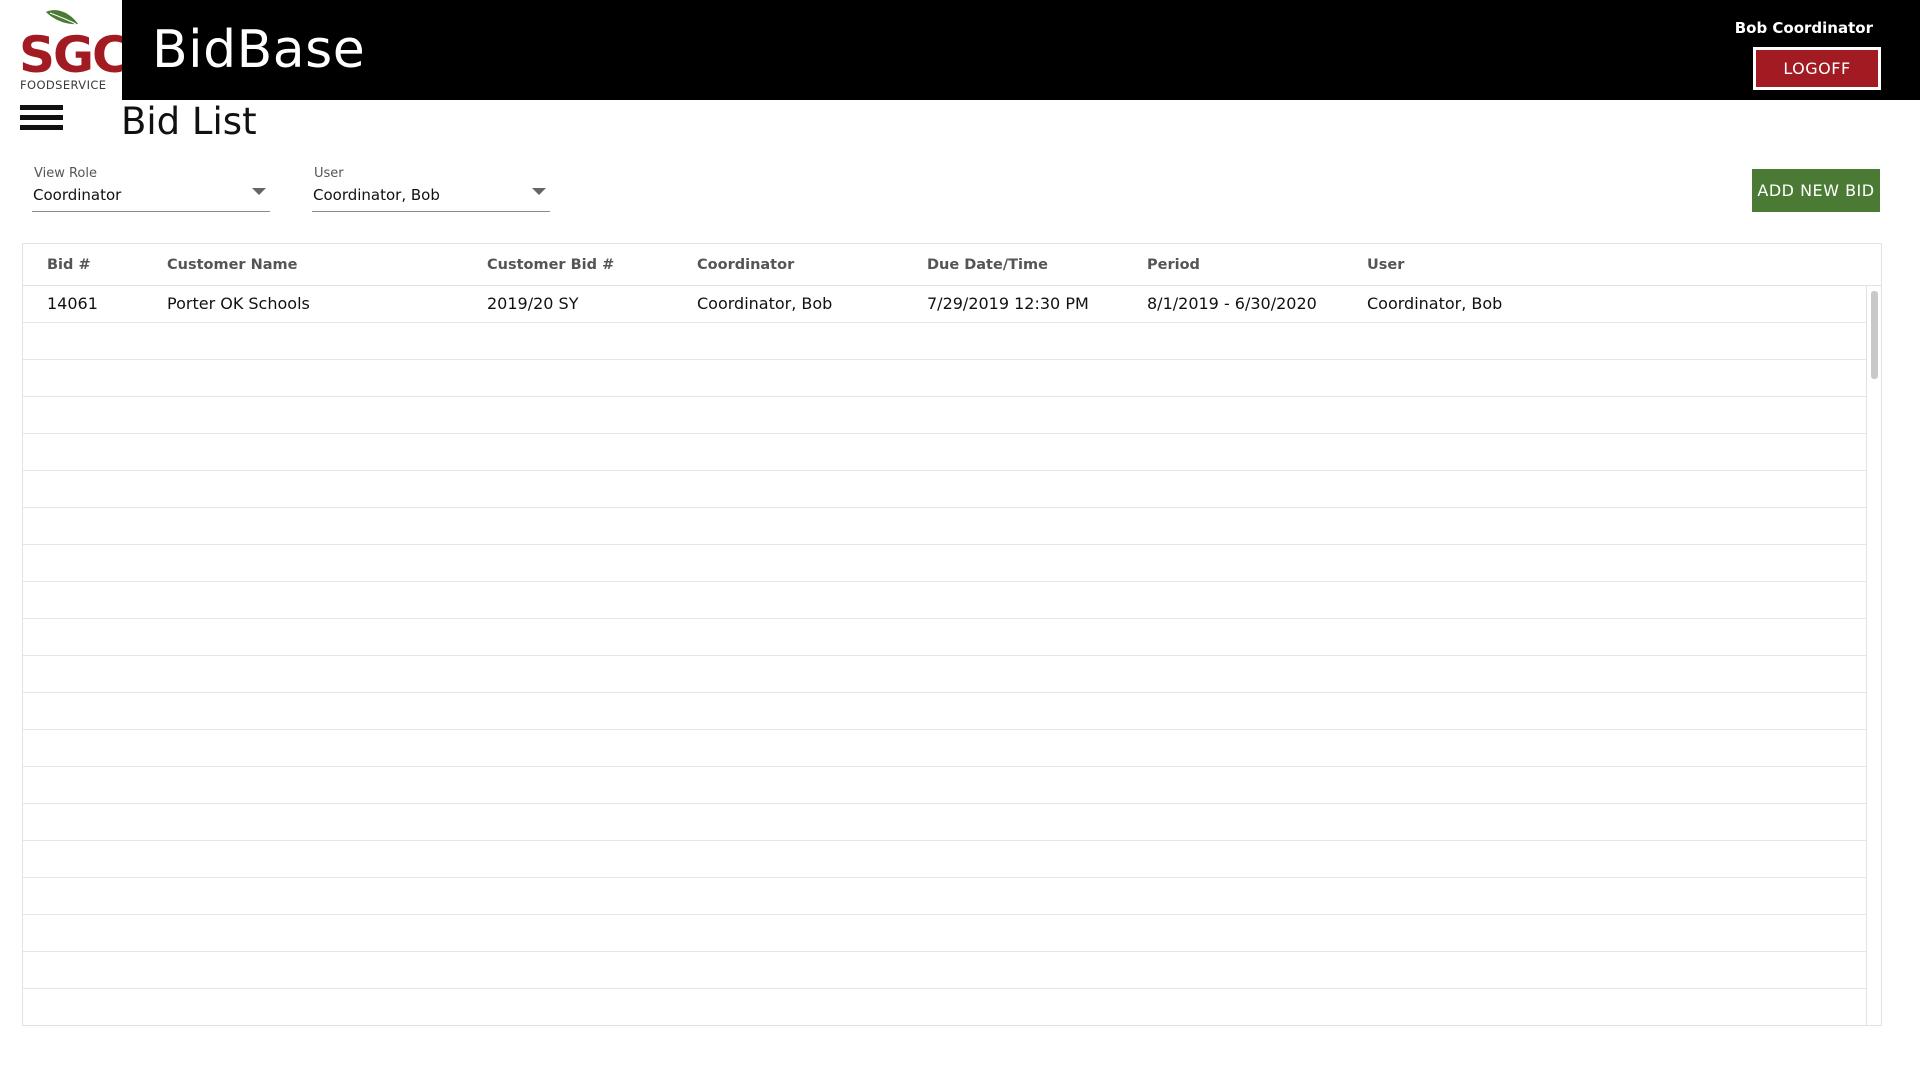  I want to click on column-header-coordinator: Coordinator, so click(745, 265).